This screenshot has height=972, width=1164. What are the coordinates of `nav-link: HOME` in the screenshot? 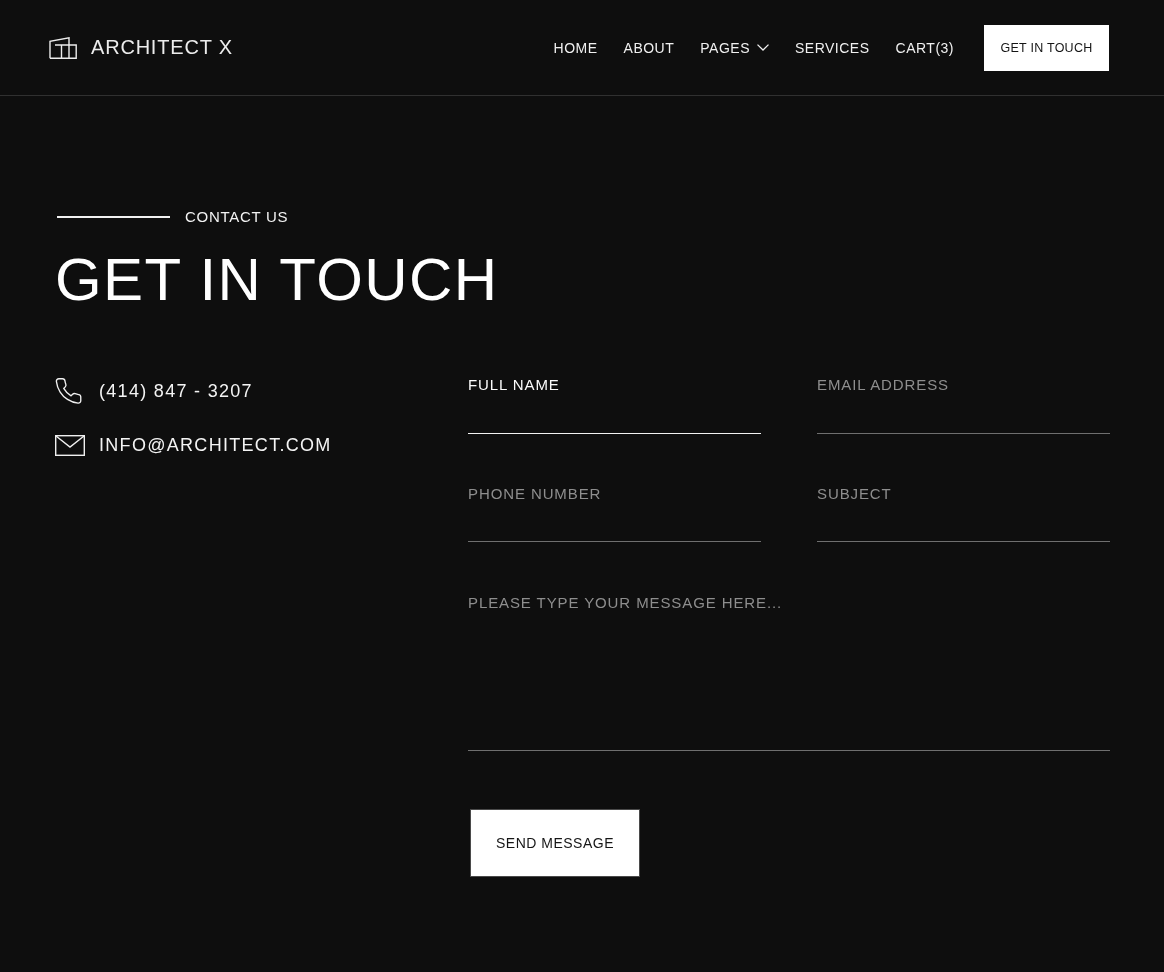 It's located at (575, 47).